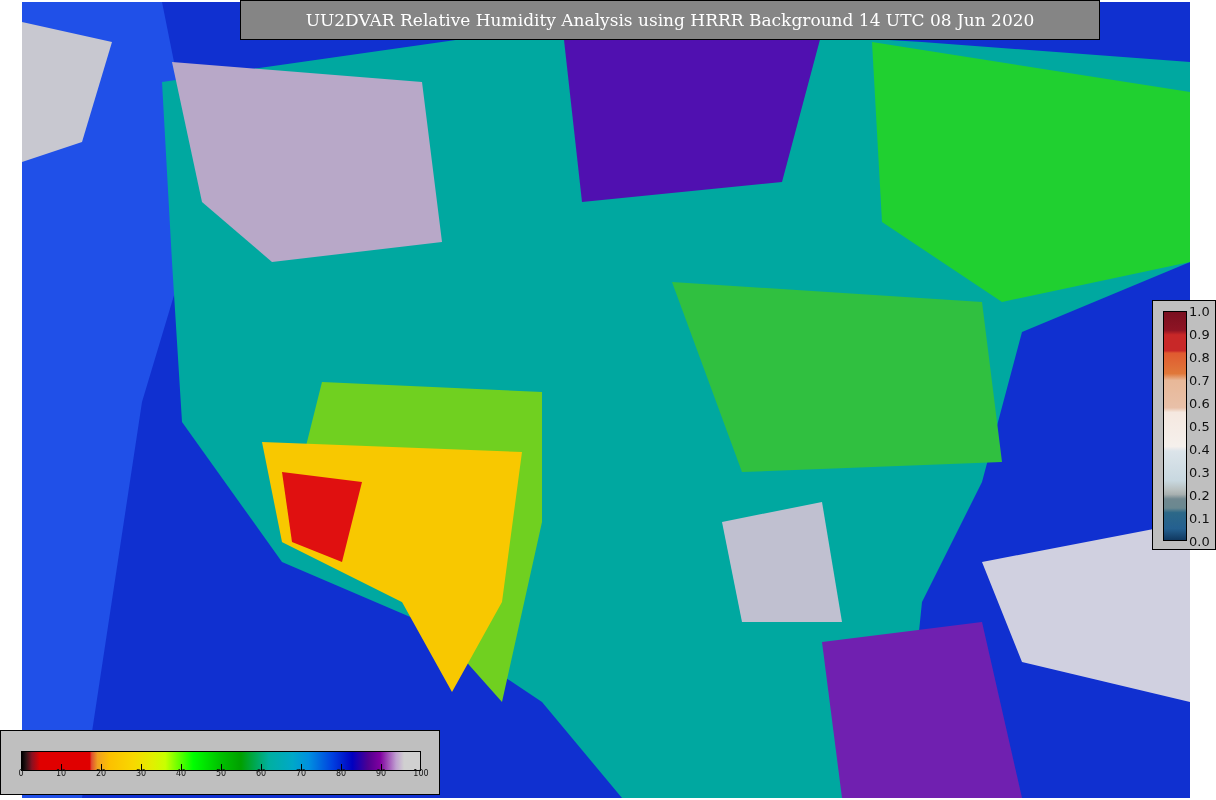 The height and width of the screenshot is (800, 1216). I want to click on colorbar-label: 0.5, so click(1199, 426).